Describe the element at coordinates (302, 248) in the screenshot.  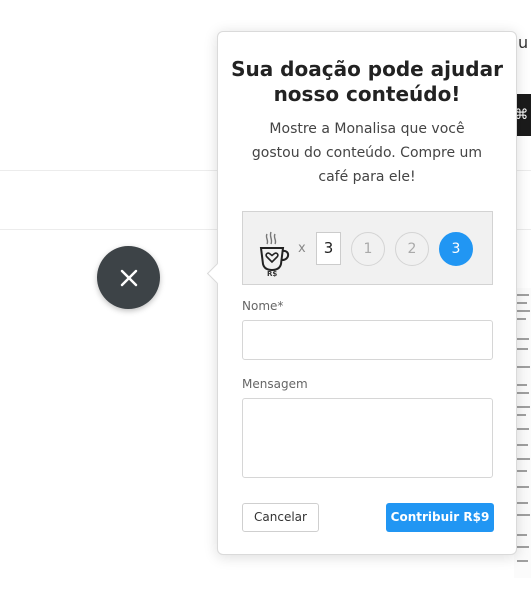
I see `times-symbol: x` at that location.